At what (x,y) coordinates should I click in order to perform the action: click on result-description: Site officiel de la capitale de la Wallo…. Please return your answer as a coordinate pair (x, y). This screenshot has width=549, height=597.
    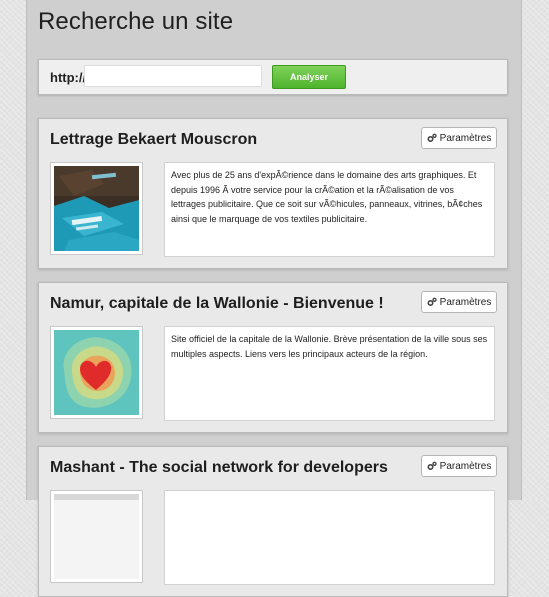
    Looking at the image, I should click on (329, 373).